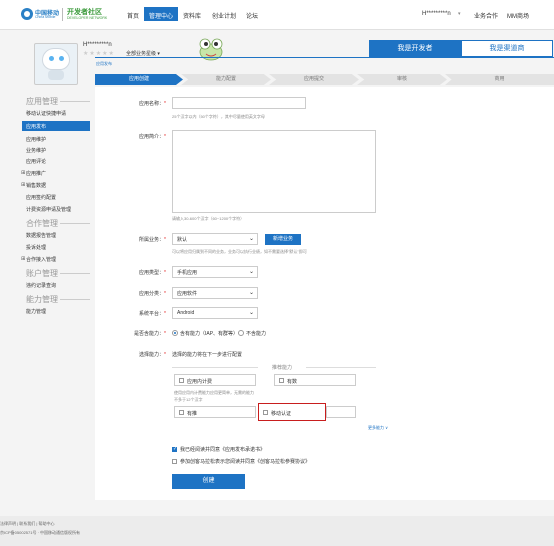 Image resolution: width=554 pixels, height=546 pixels. Describe the element at coordinates (188, 399) in the screenshot. I see `ability-note-2: 不多于12个汉字` at that location.